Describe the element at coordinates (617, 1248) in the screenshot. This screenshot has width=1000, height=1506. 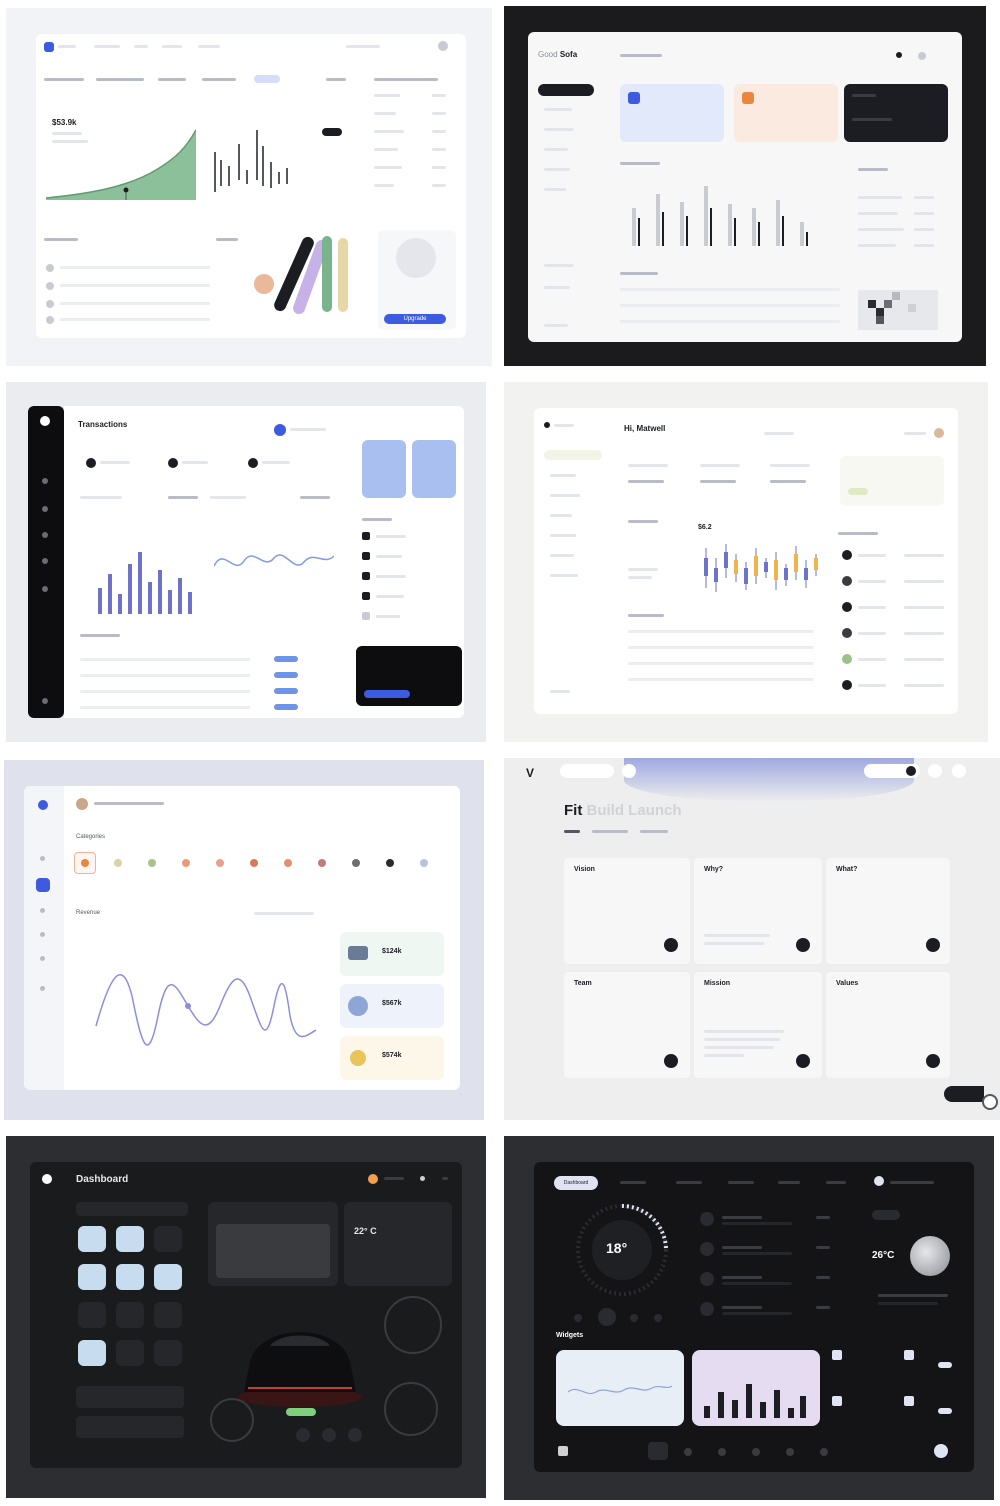
I see `dial-temperature: 18°` at that location.